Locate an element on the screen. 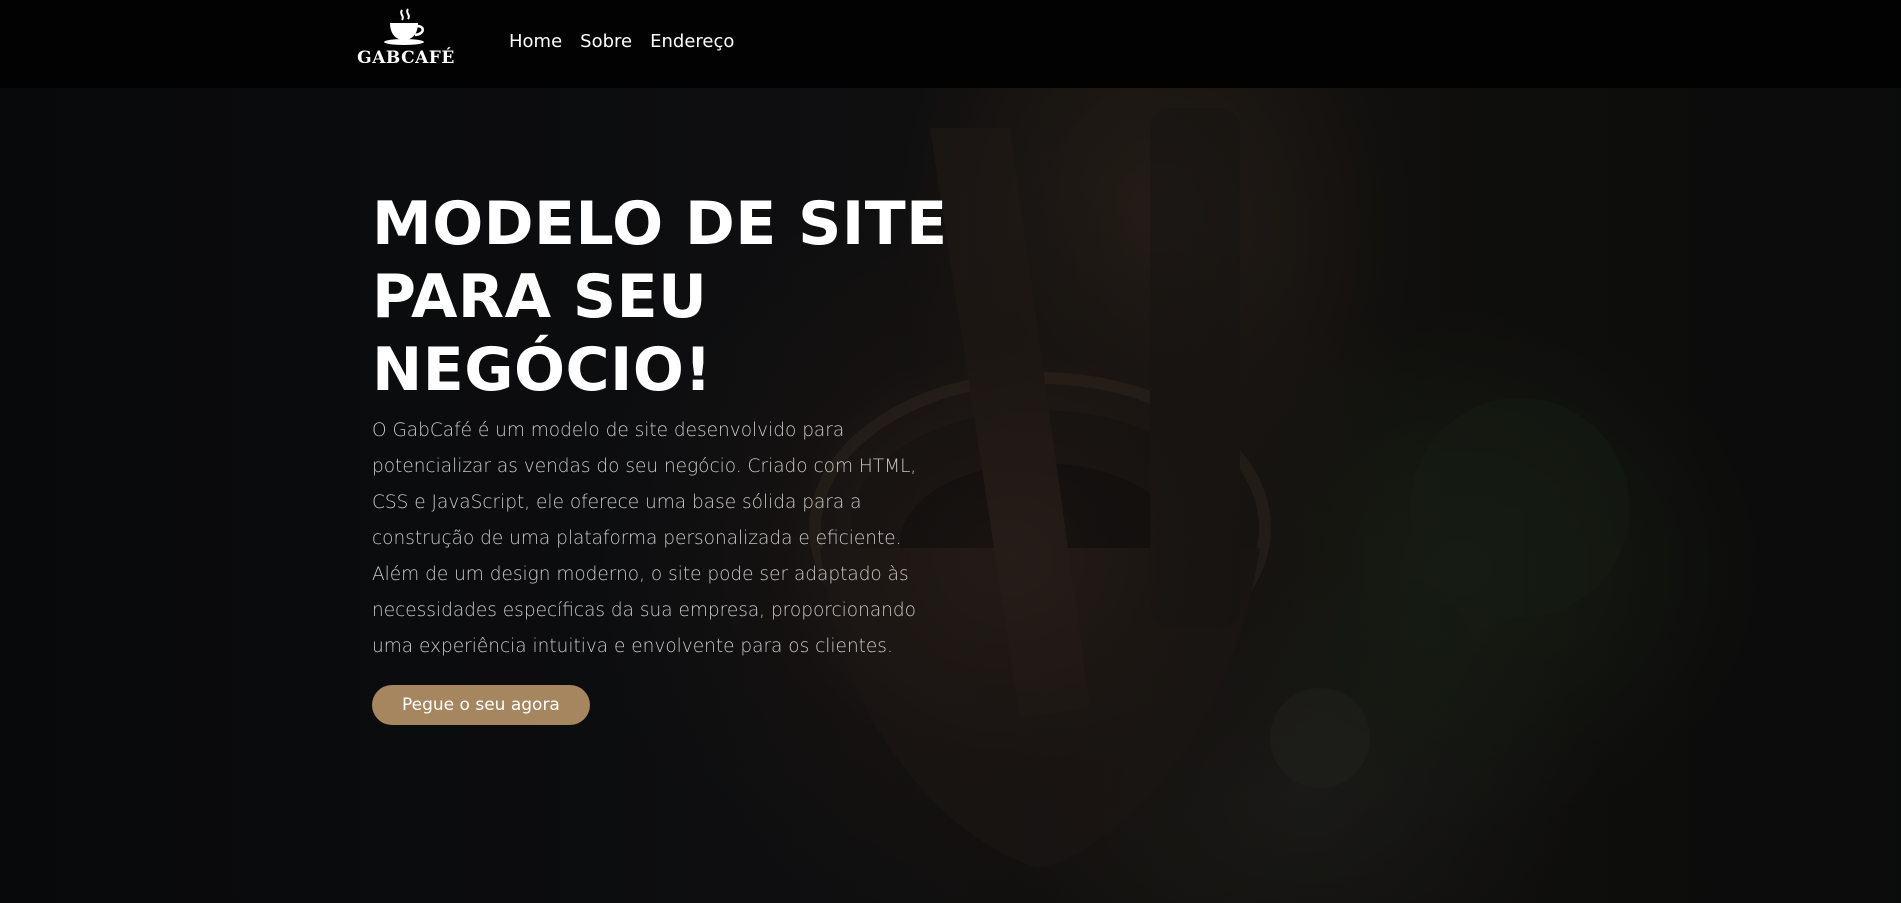 The height and width of the screenshot is (903, 1901). nav-link-home: Home is located at coordinates (535, 41).